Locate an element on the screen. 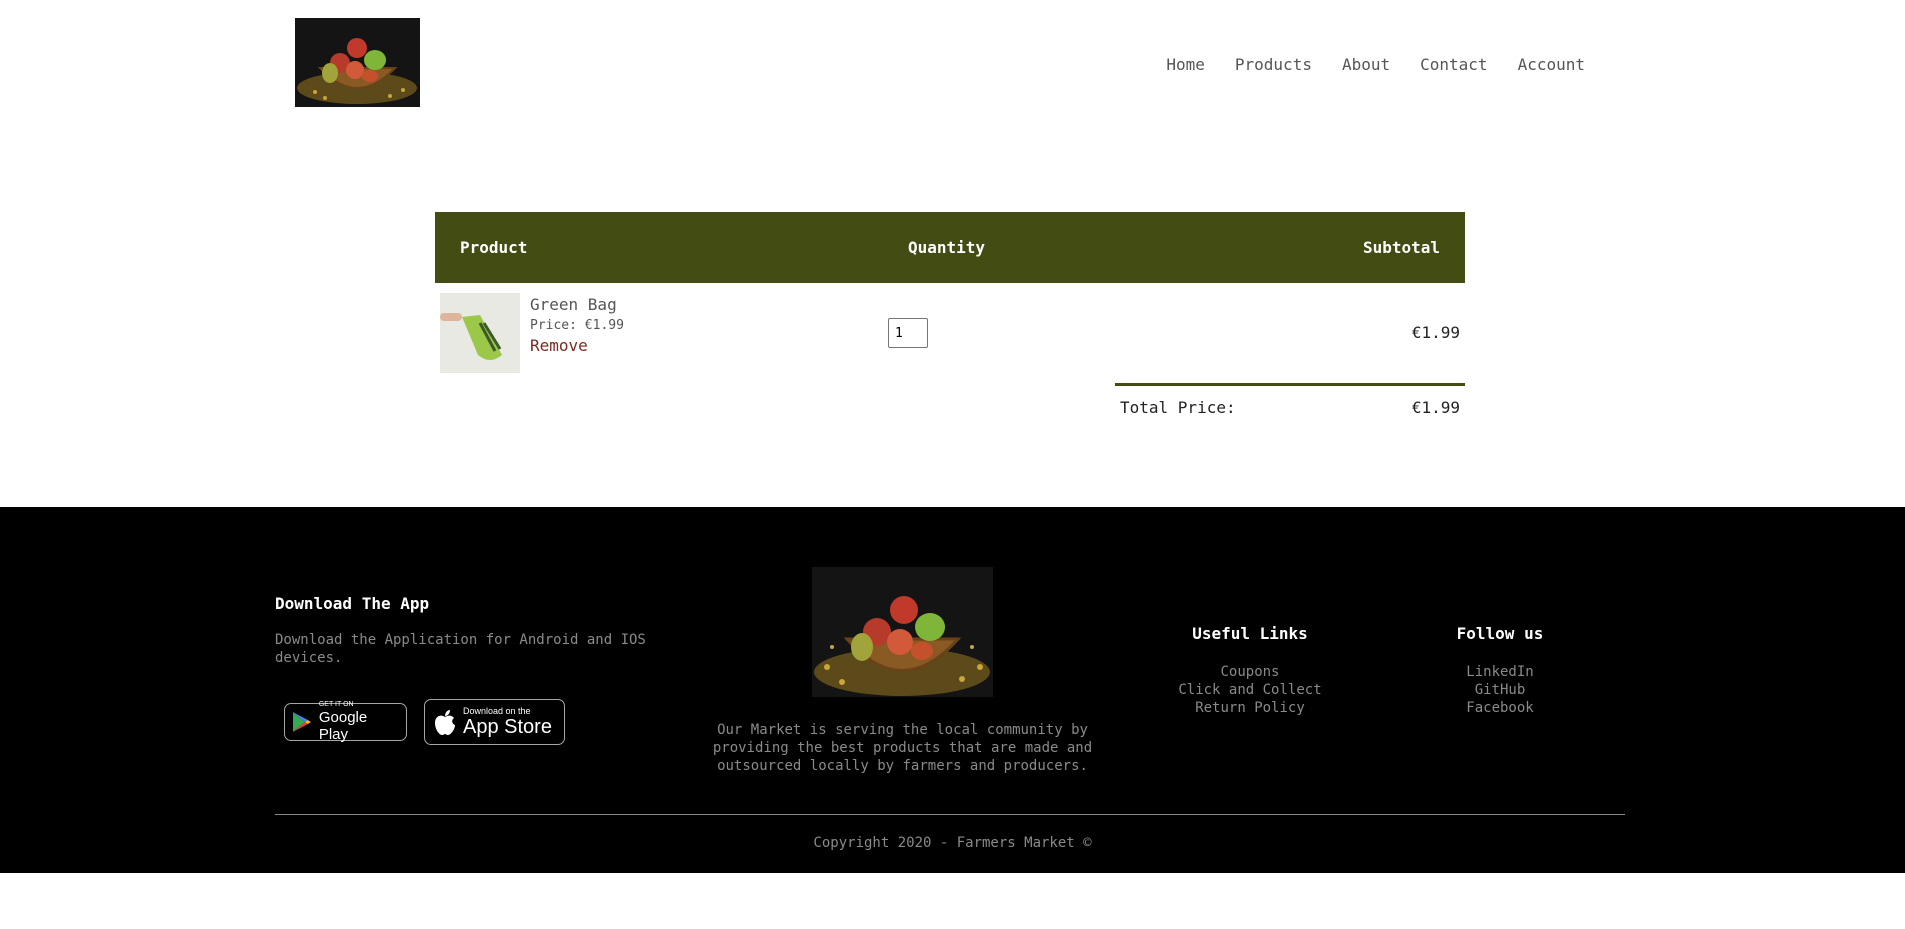 The height and width of the screenshot is (929, 1905). item-price: Price: €1.99 is located at coordinates (577, 325).